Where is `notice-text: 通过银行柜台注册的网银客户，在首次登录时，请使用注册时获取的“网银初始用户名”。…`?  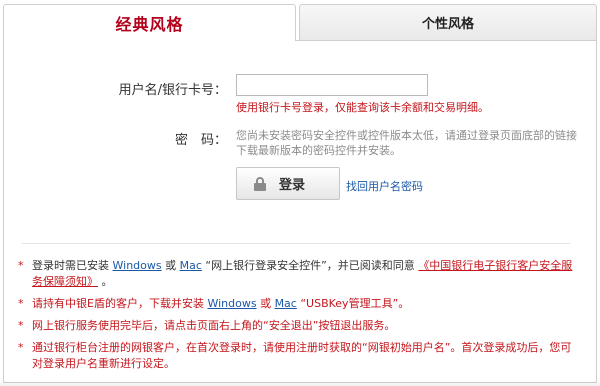 notice-text: 通过银行柜台注册的网银客户，在首次登录时，请使用注册时获取的“网银初始用户名”。… is located at coordinates (302, 355).